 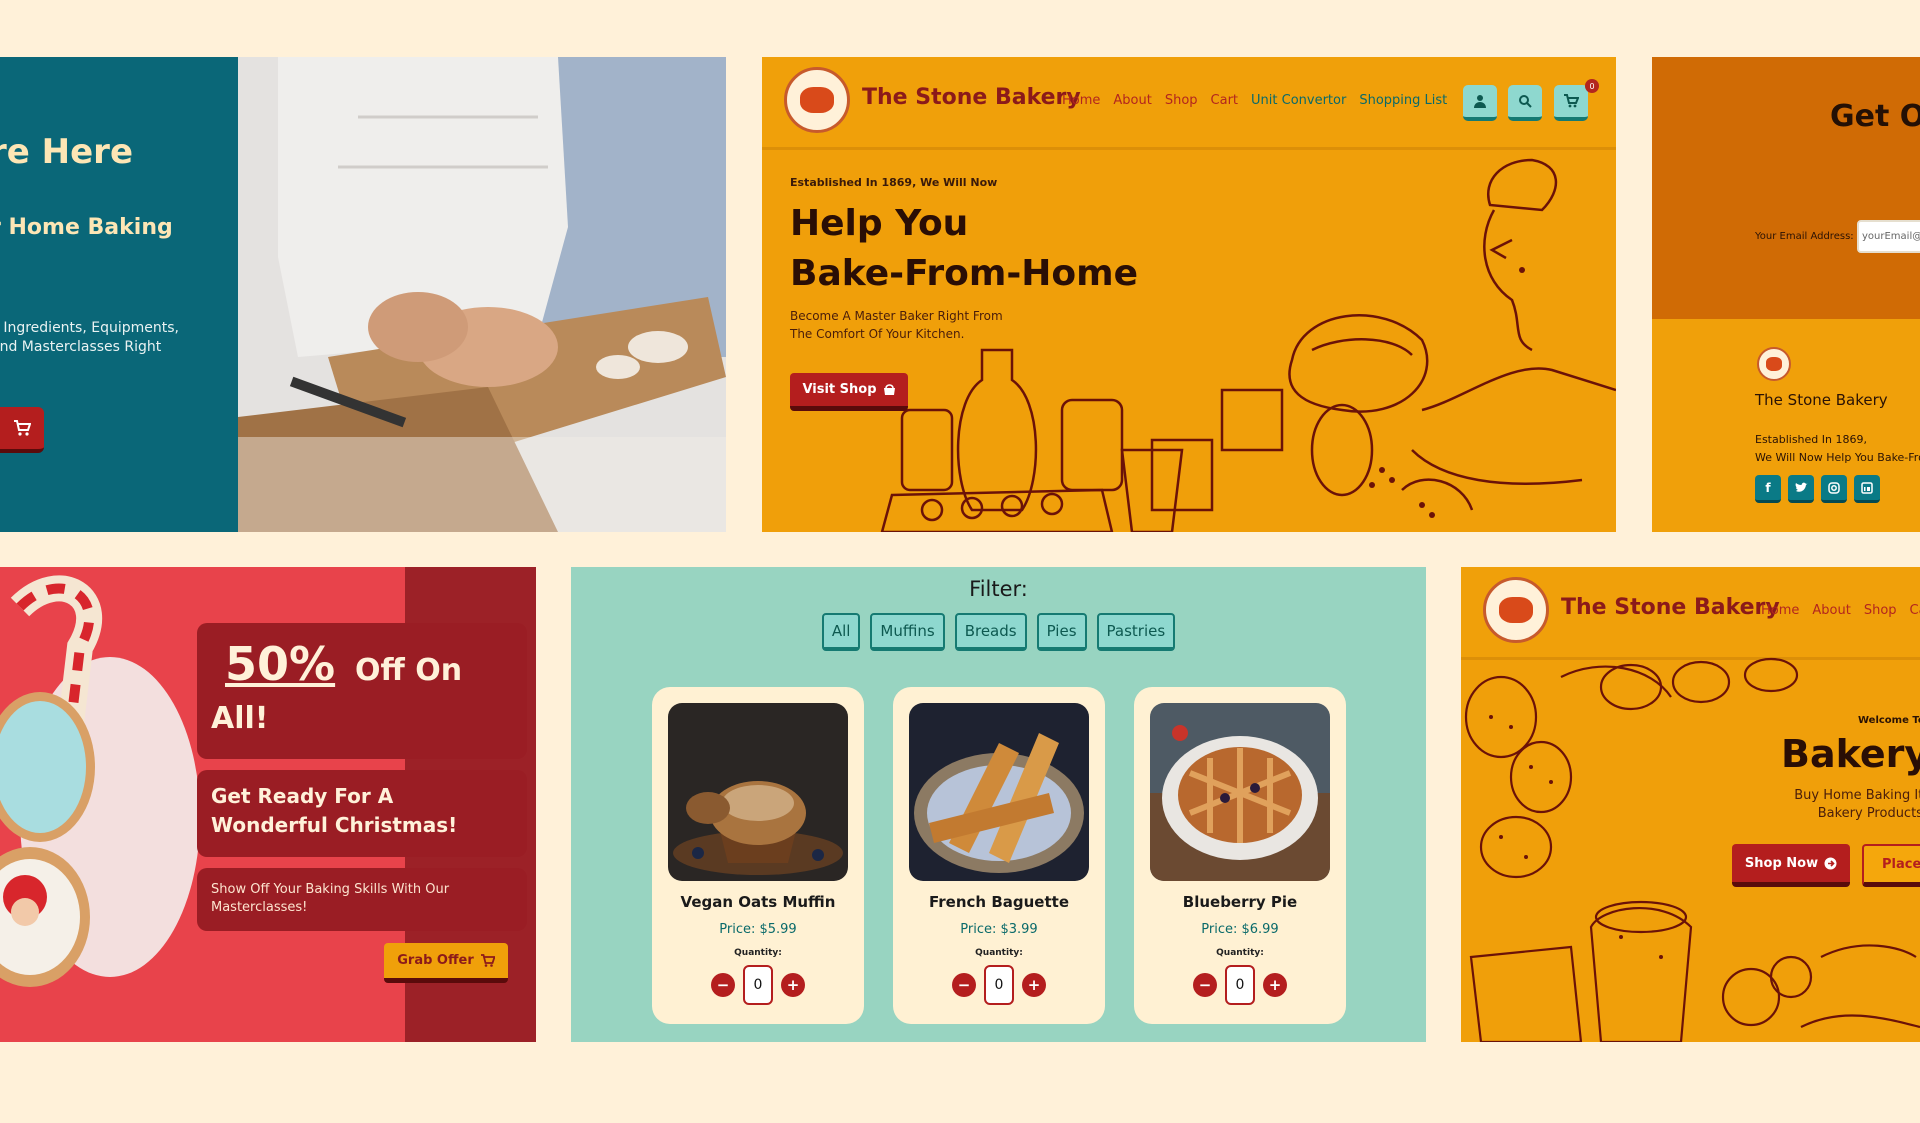 I want to click on cart-plus-icon, so click(x=487, y=960).